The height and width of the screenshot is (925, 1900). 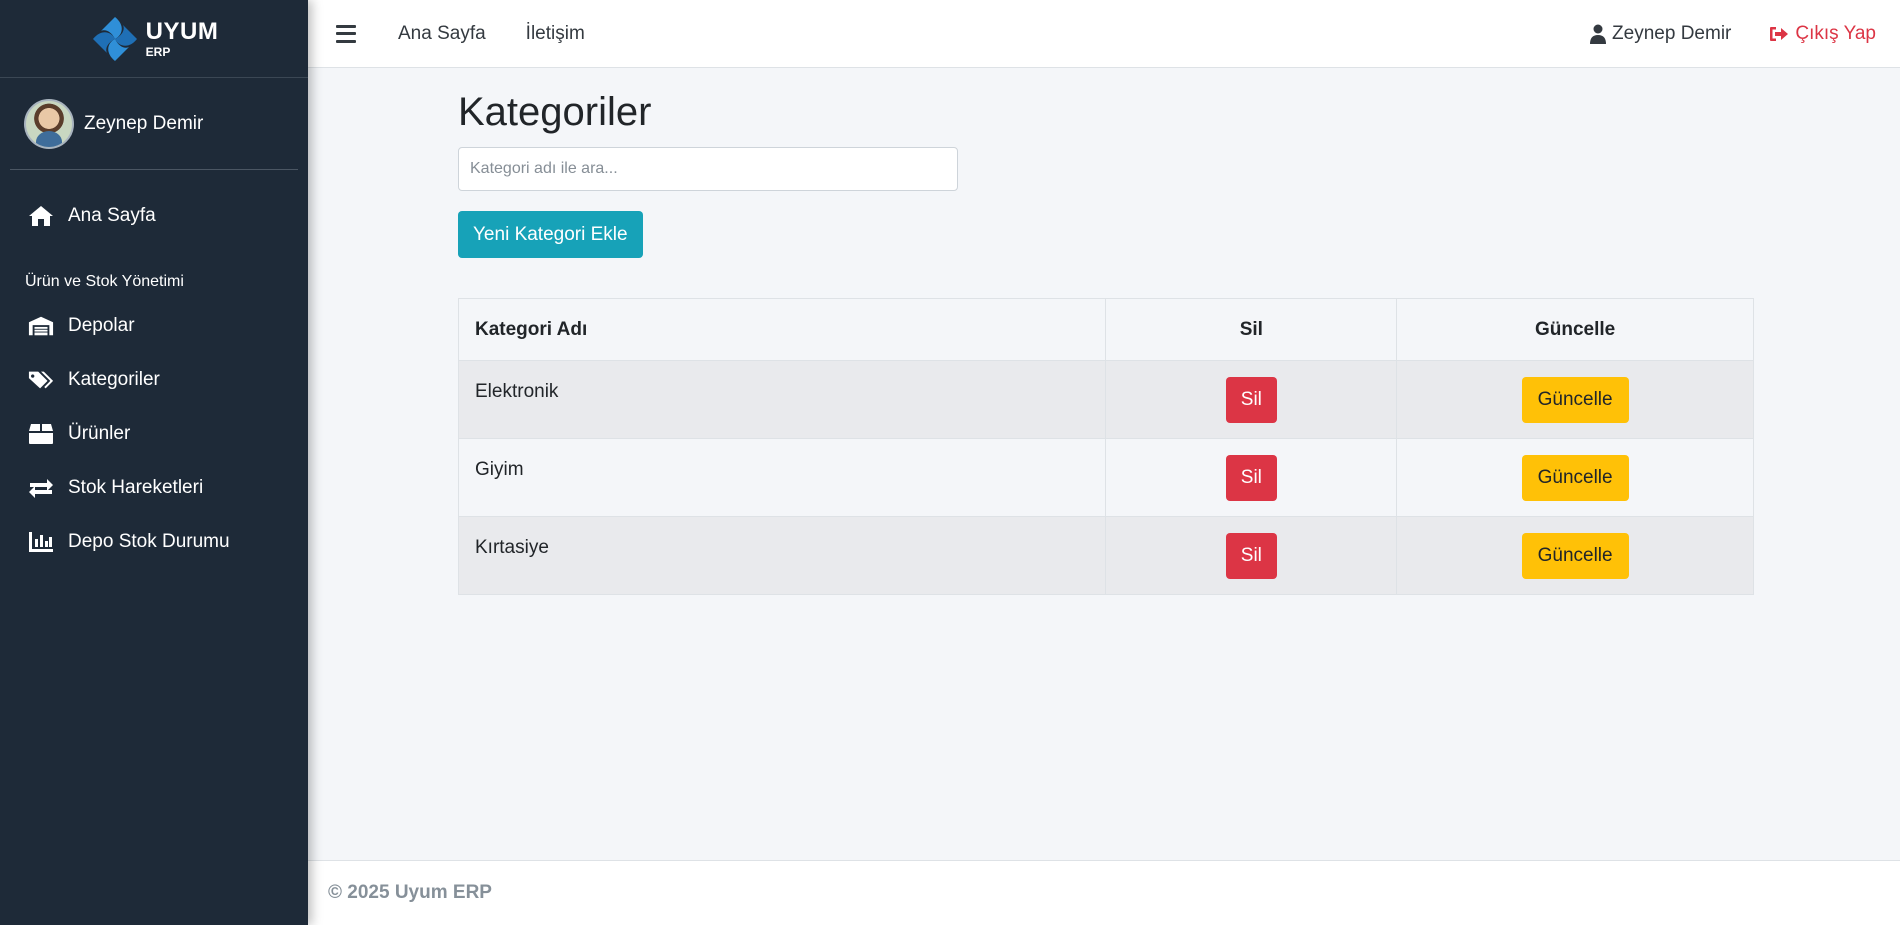 I want to click on logout-link: Çıkış Yap, so click(x=1822, y=34).